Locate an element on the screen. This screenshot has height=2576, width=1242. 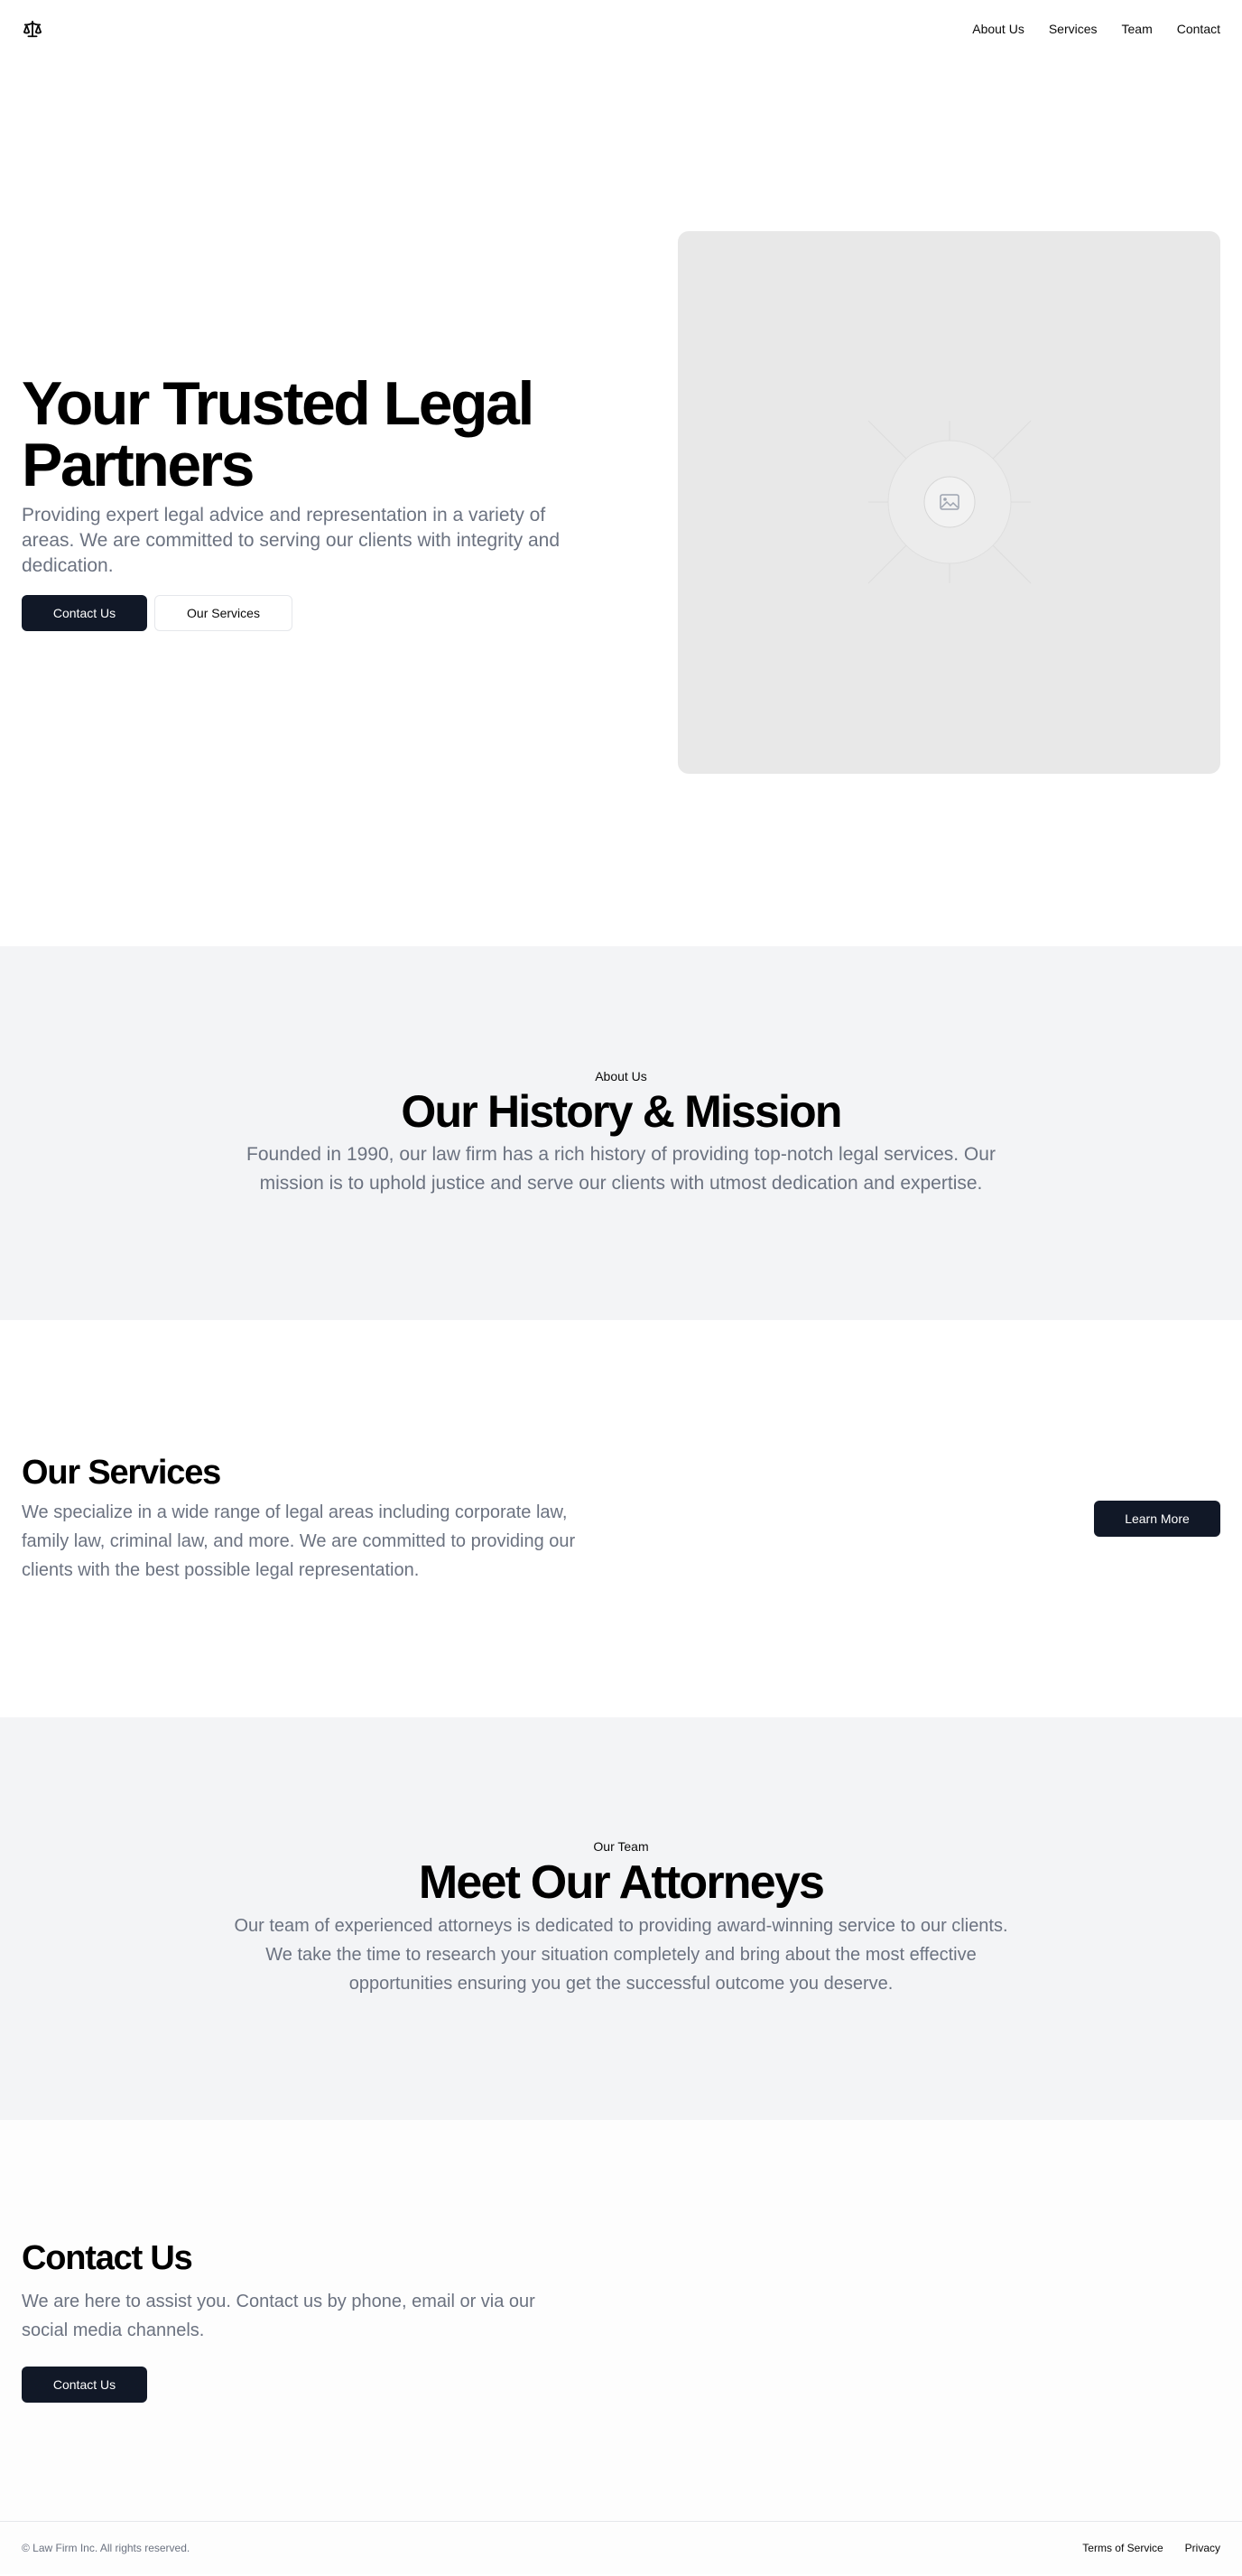
footer-links: Terms of Service Privacy is located at coordinates (1151, 2548).